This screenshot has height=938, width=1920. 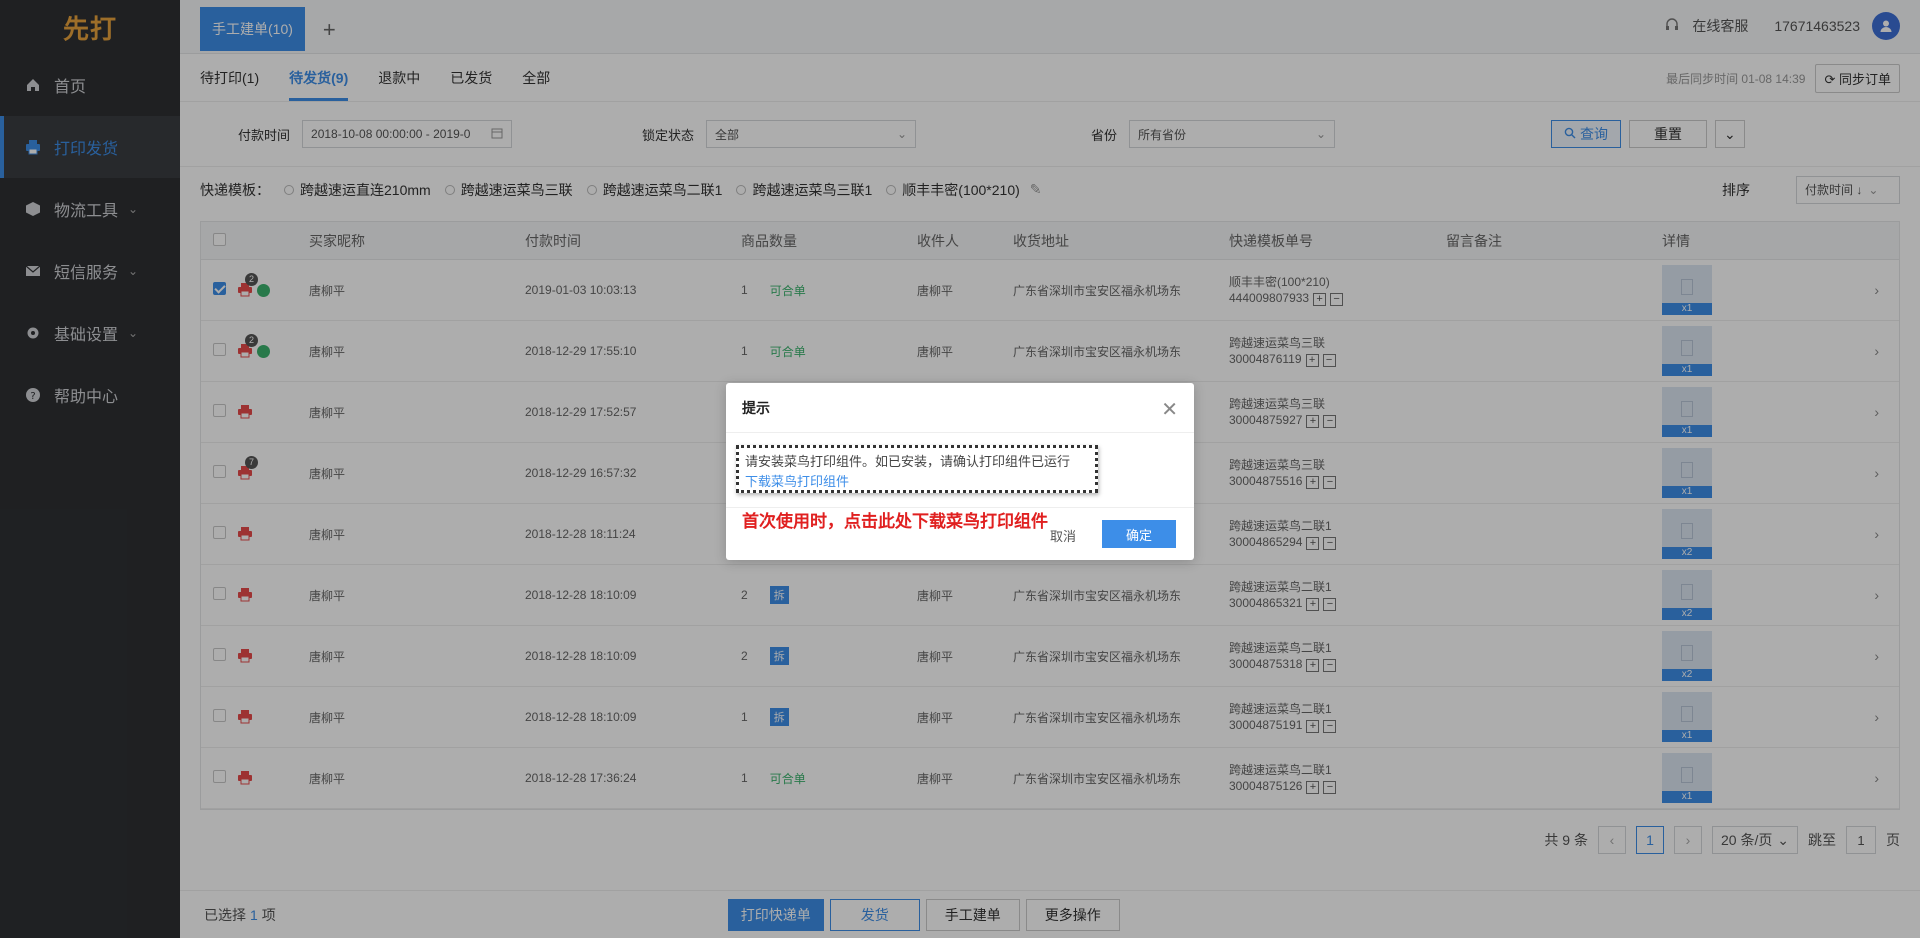 What do you see at coordinates (917, 482) in the screenshot?
I see `download-component-link: 下载菜鸟打印组件` at bounding box center [917, 482].